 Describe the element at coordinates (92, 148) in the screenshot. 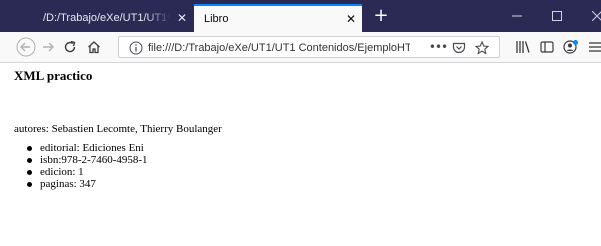

I see `list-item-text: editorial: Ediciones Eni` at that location.